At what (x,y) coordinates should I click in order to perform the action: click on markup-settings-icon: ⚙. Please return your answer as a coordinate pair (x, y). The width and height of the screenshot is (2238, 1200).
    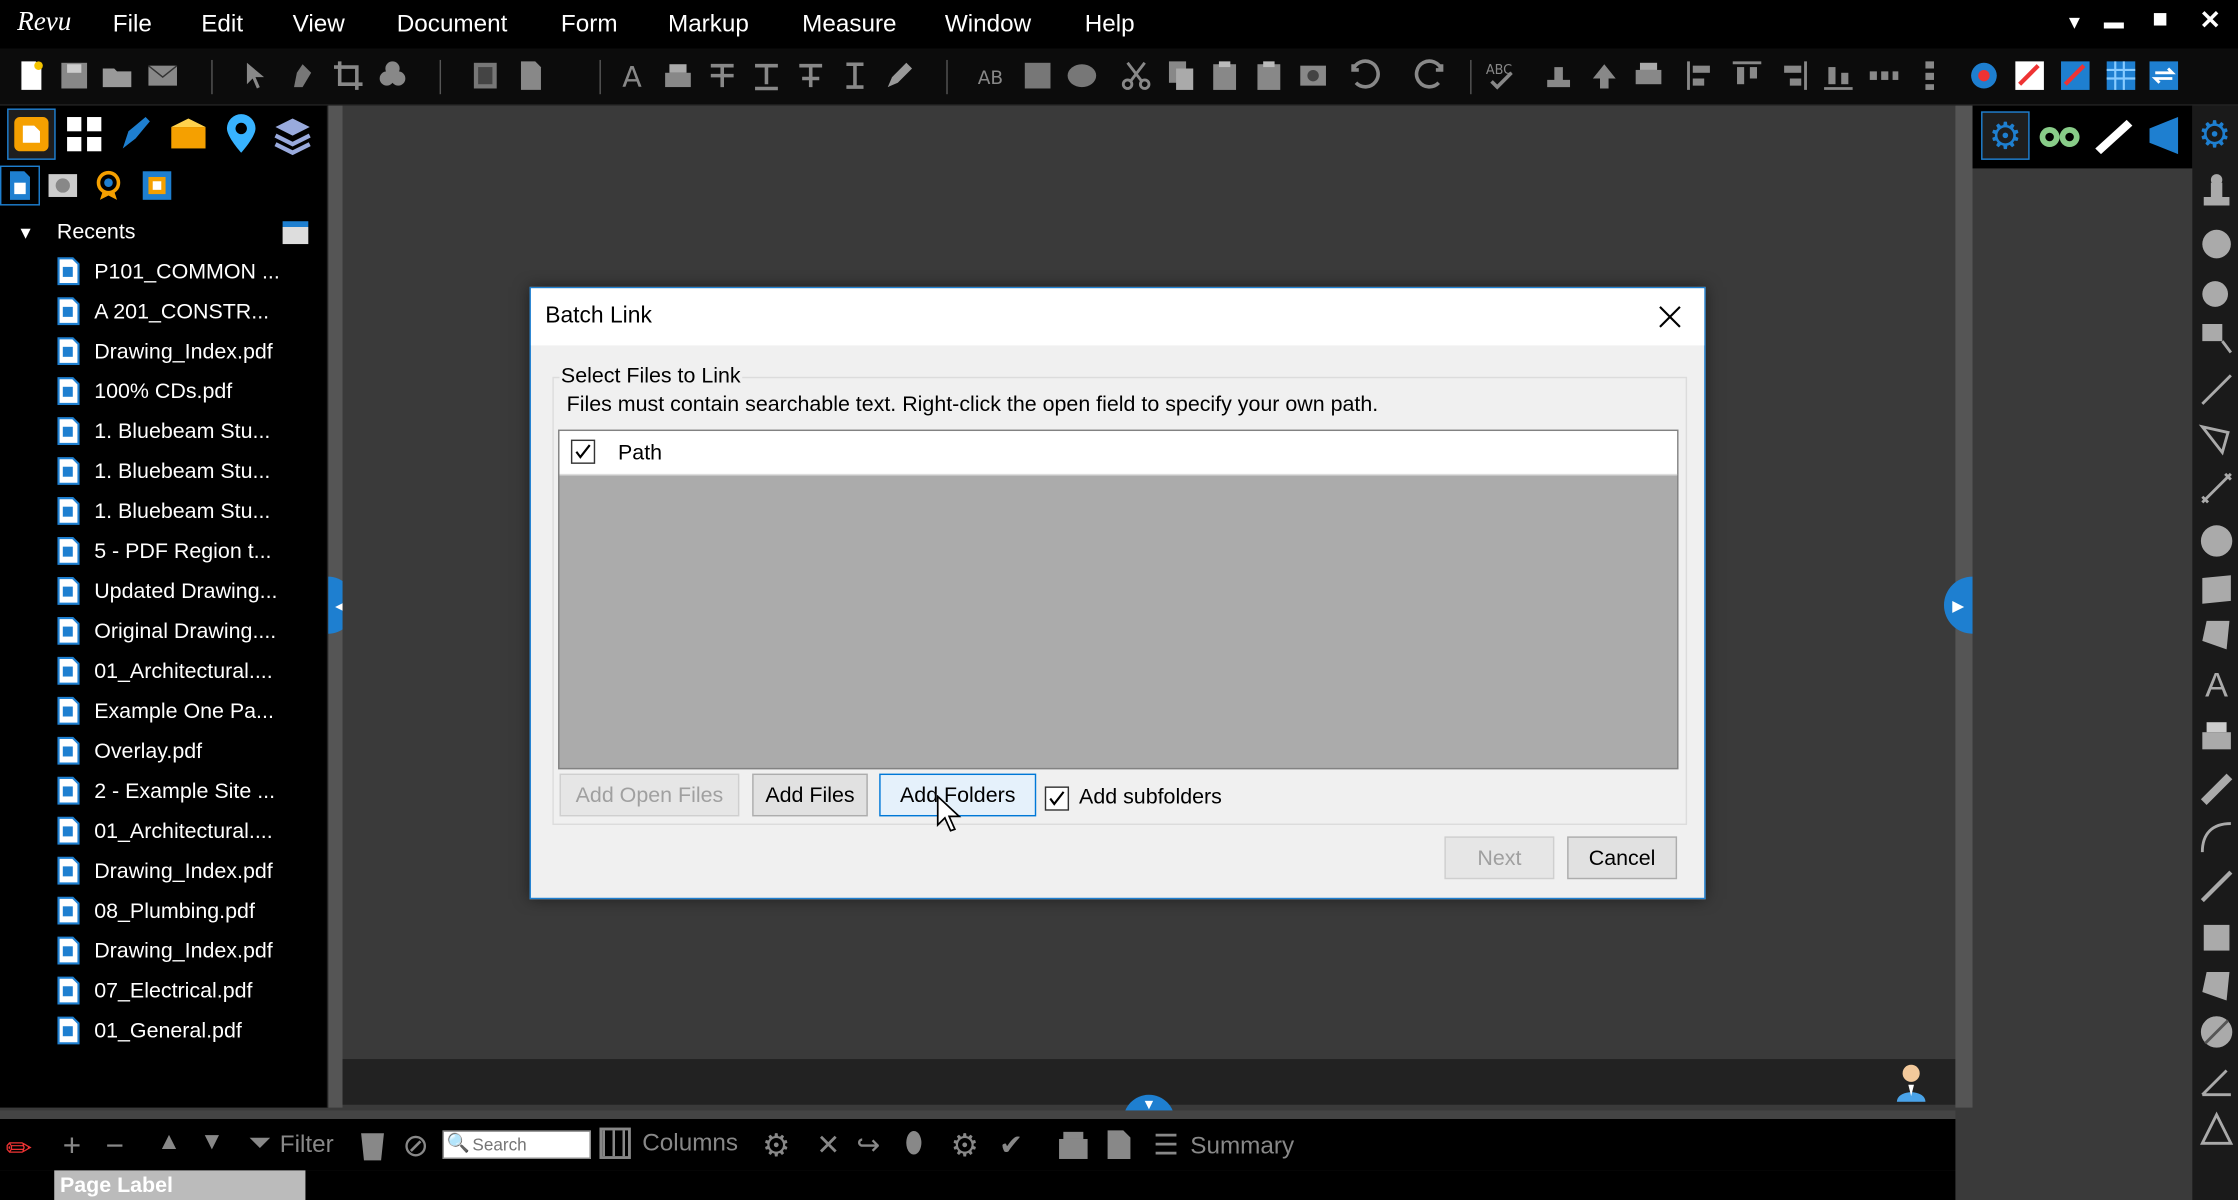
    Looking at the image, I should click on (776, 1146).